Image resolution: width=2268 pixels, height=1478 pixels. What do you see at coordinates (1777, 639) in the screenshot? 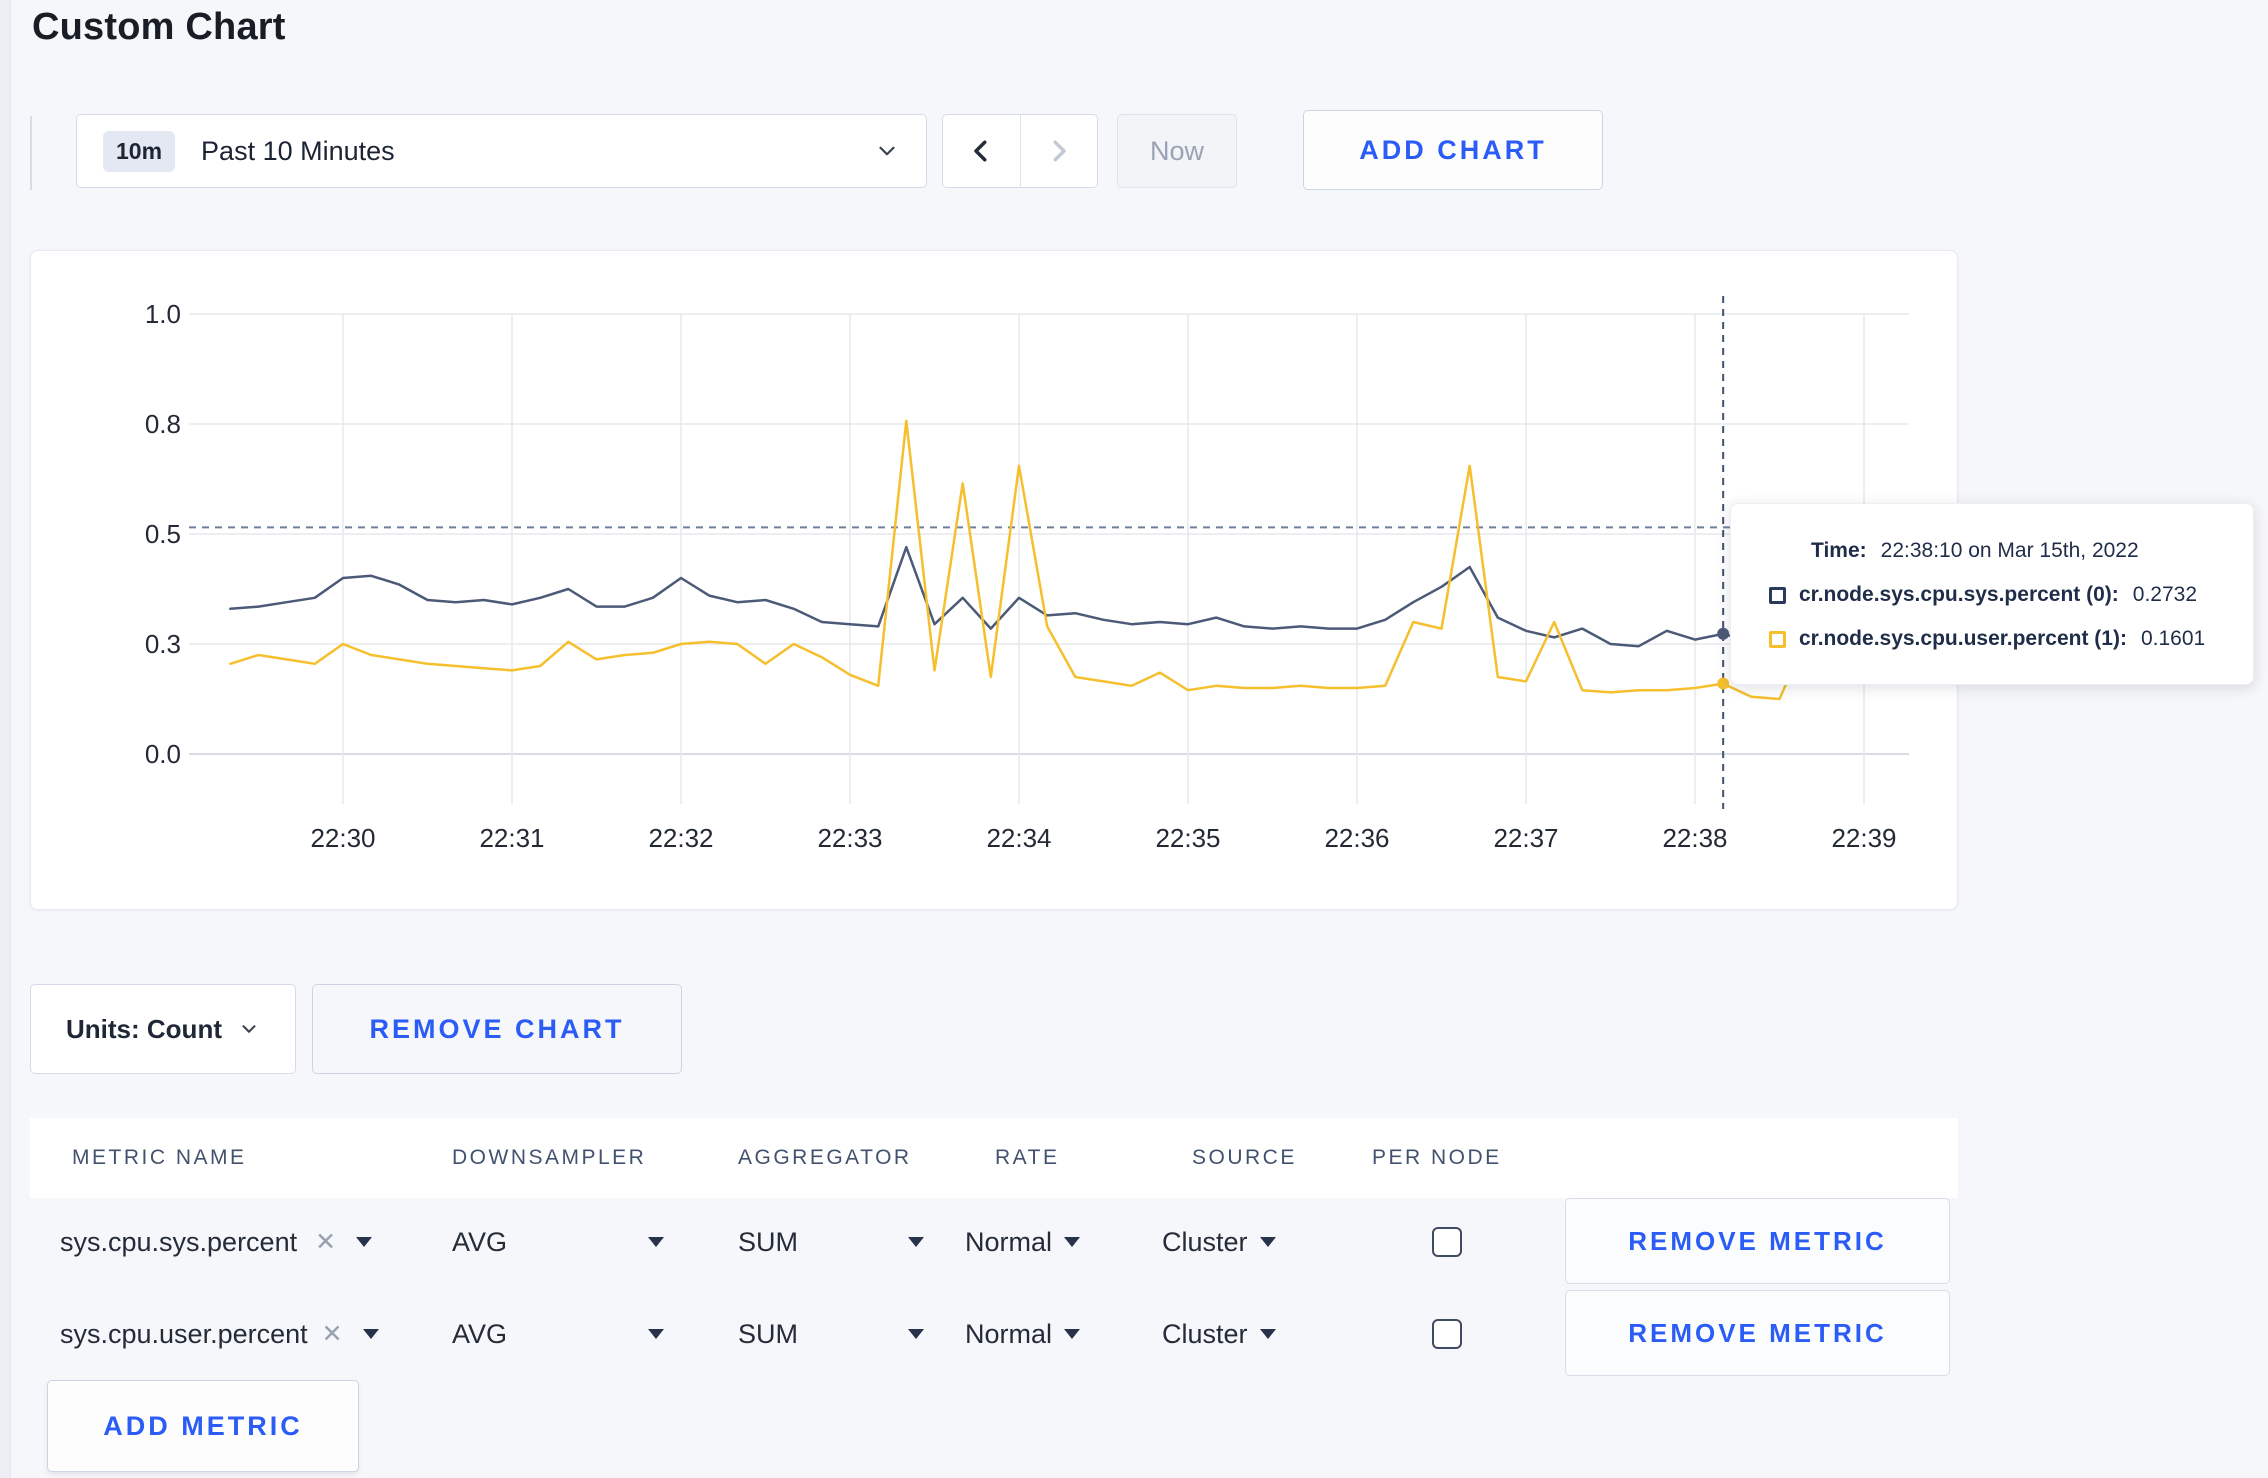
I see `user-series-swatch-icon` at bounding box center [1777, 639].